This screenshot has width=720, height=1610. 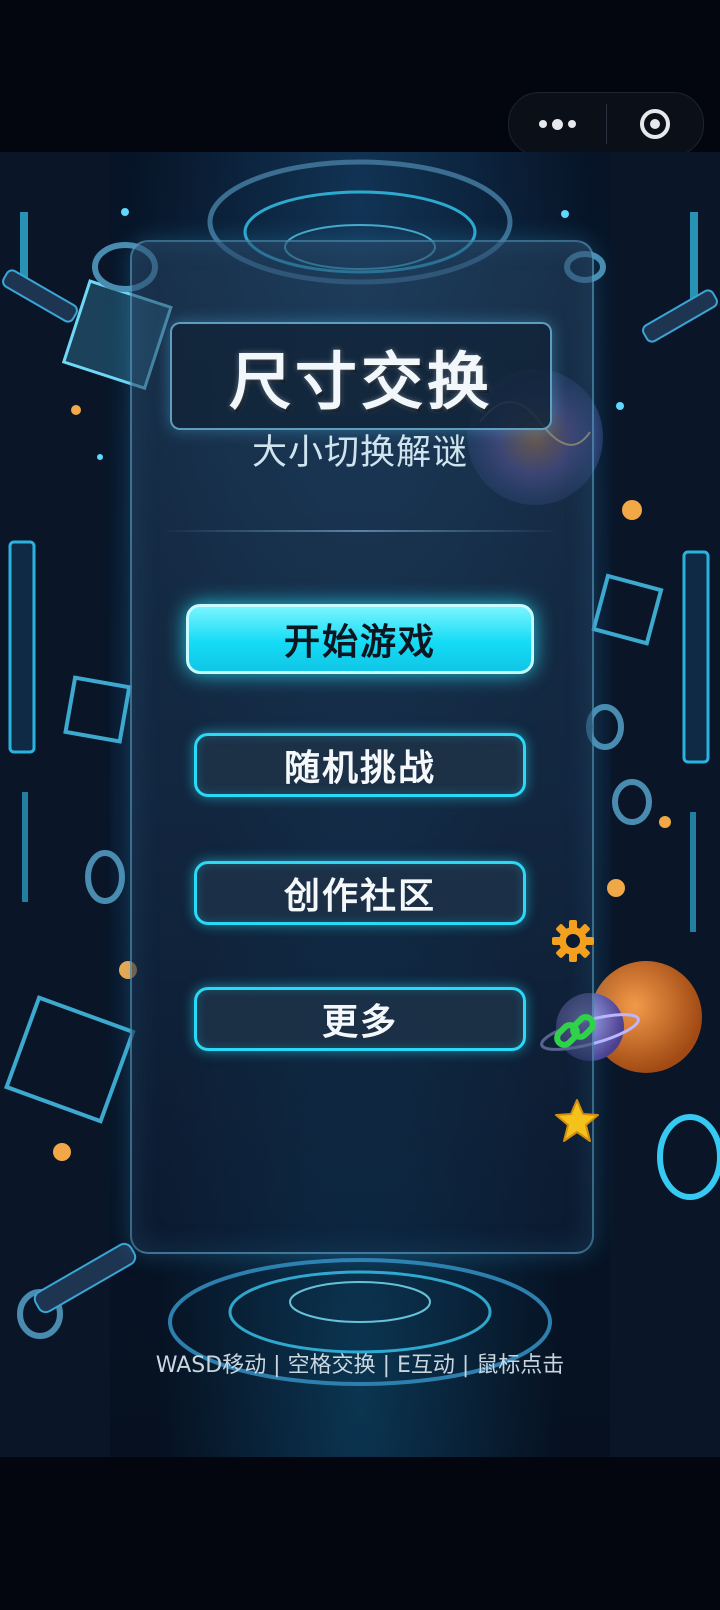 I want to click on more-button, so click(x=557, y=124).